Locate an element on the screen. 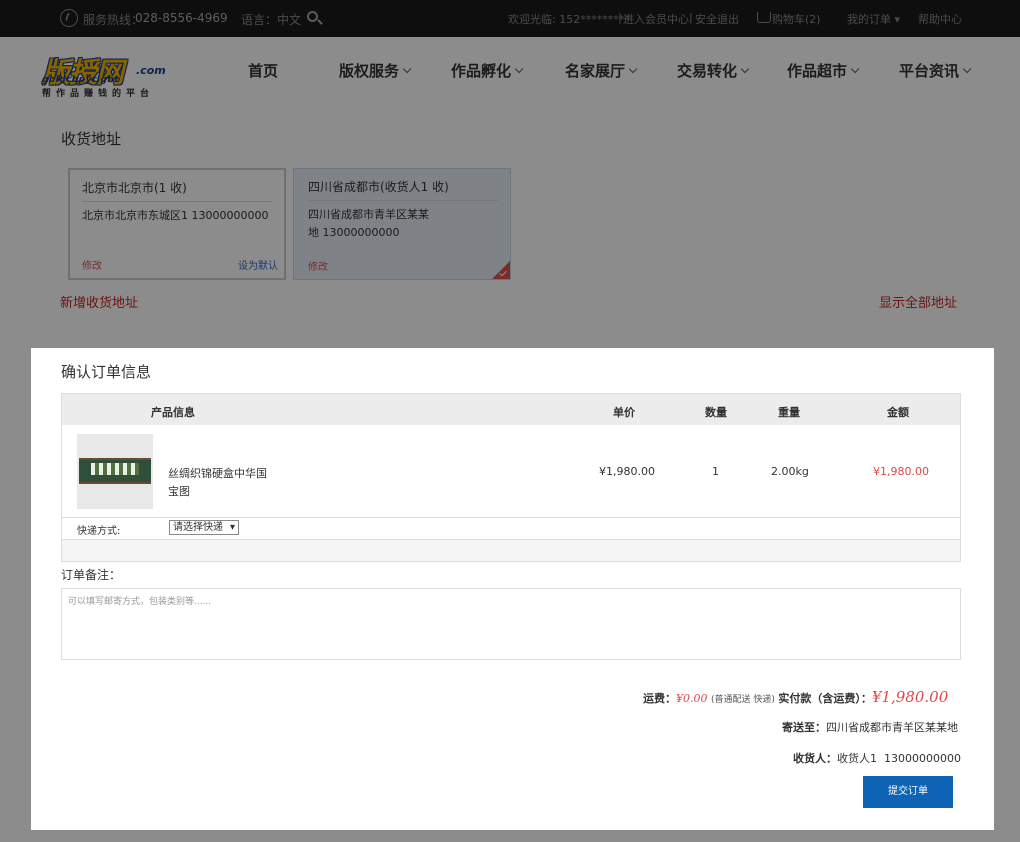  product-weight: 2.00kg is located at coordinates (790, 471).